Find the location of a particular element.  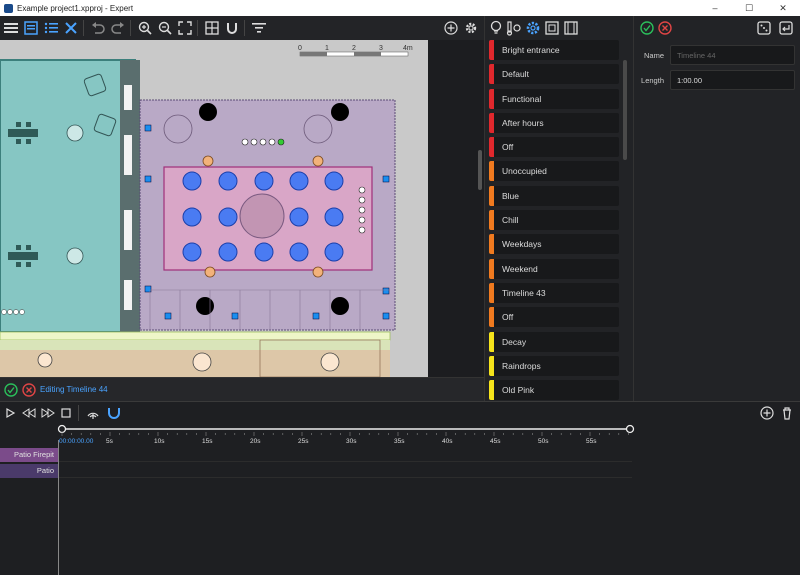

magnet-icon is located at coordinates (231, 28).